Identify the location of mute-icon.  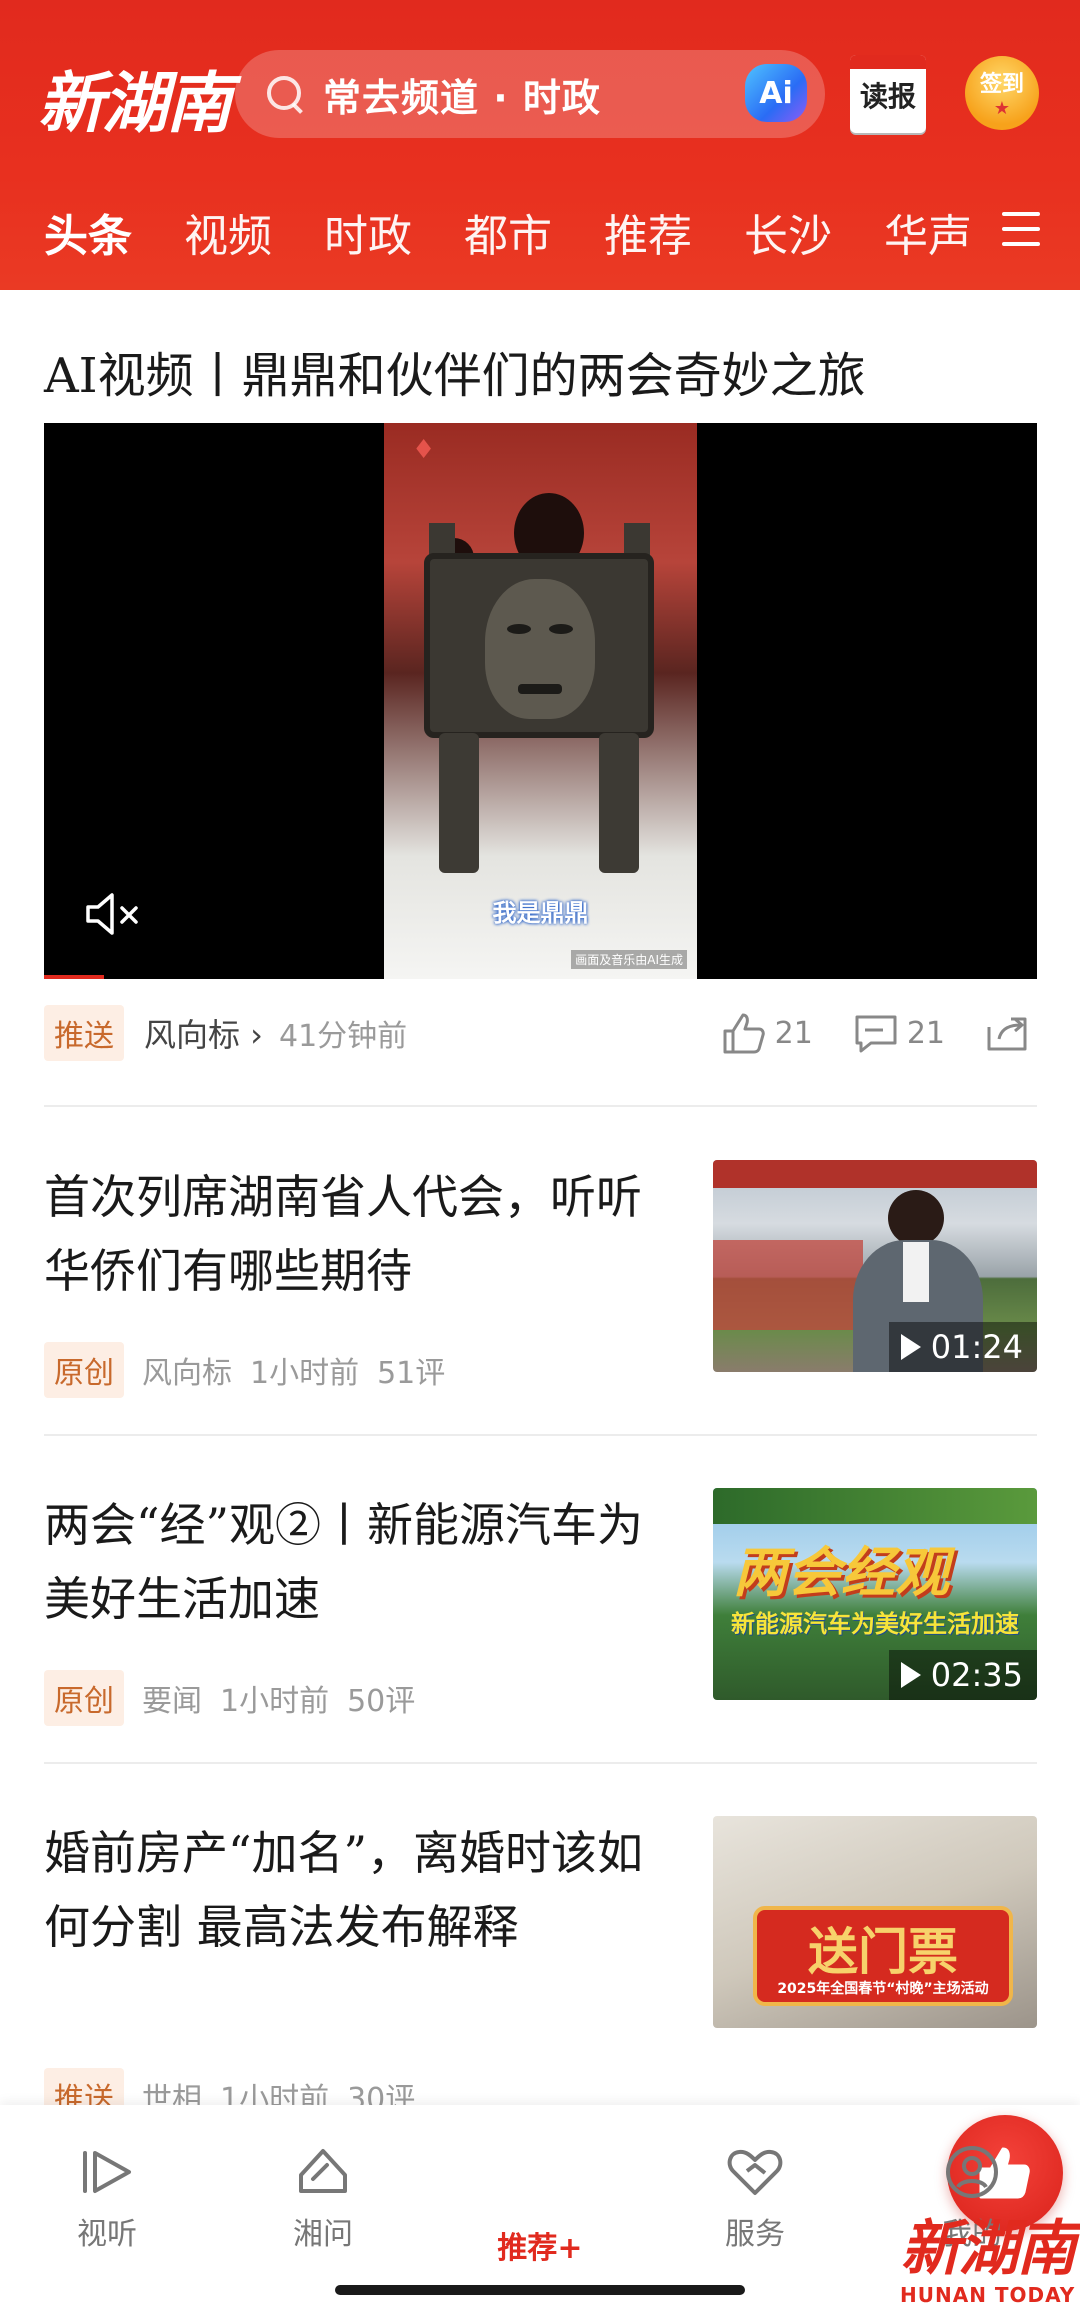
(113, 914).